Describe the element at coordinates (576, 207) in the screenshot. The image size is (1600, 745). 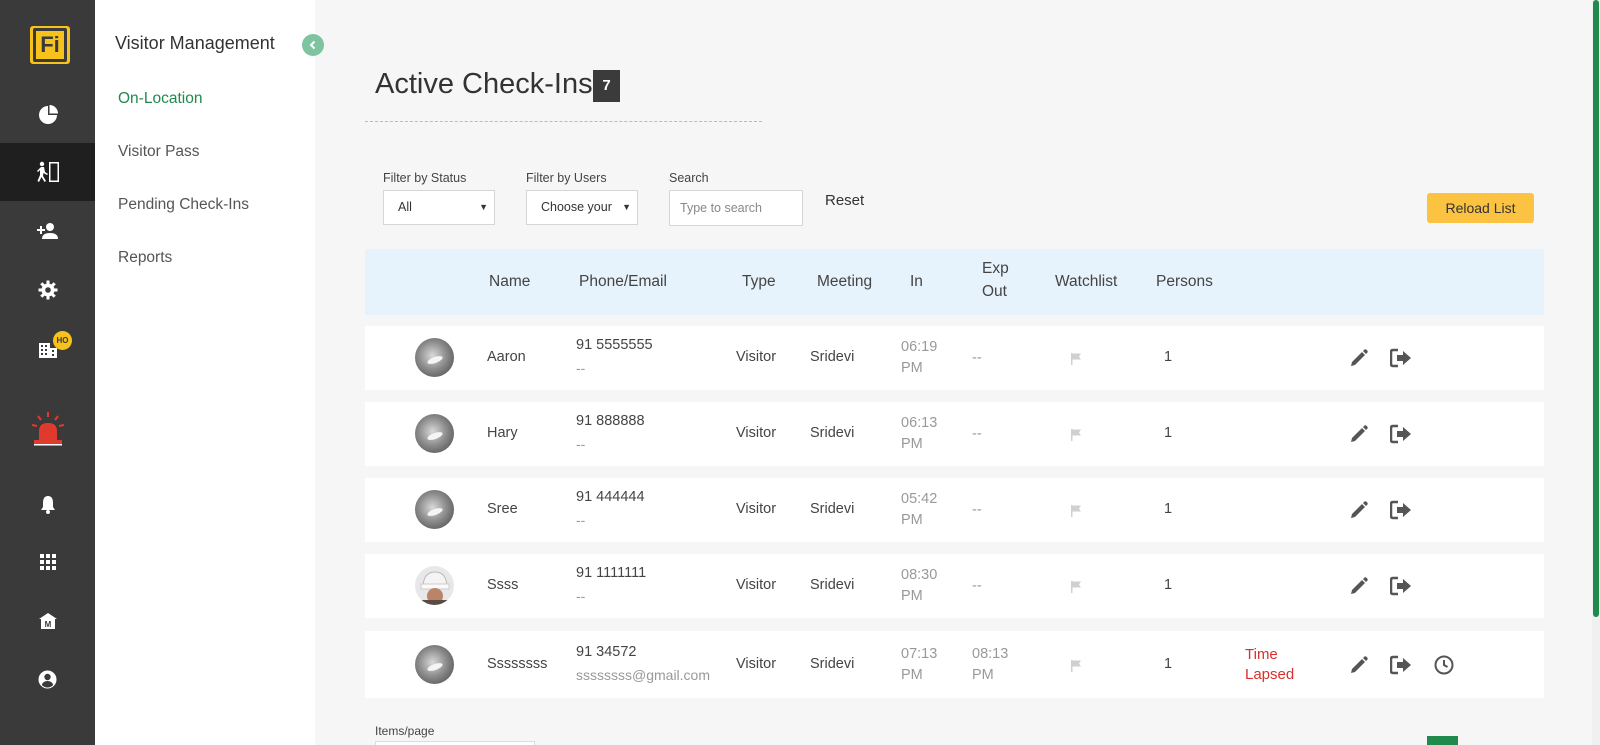
I see `filter-users-value: Choose your` at that location.